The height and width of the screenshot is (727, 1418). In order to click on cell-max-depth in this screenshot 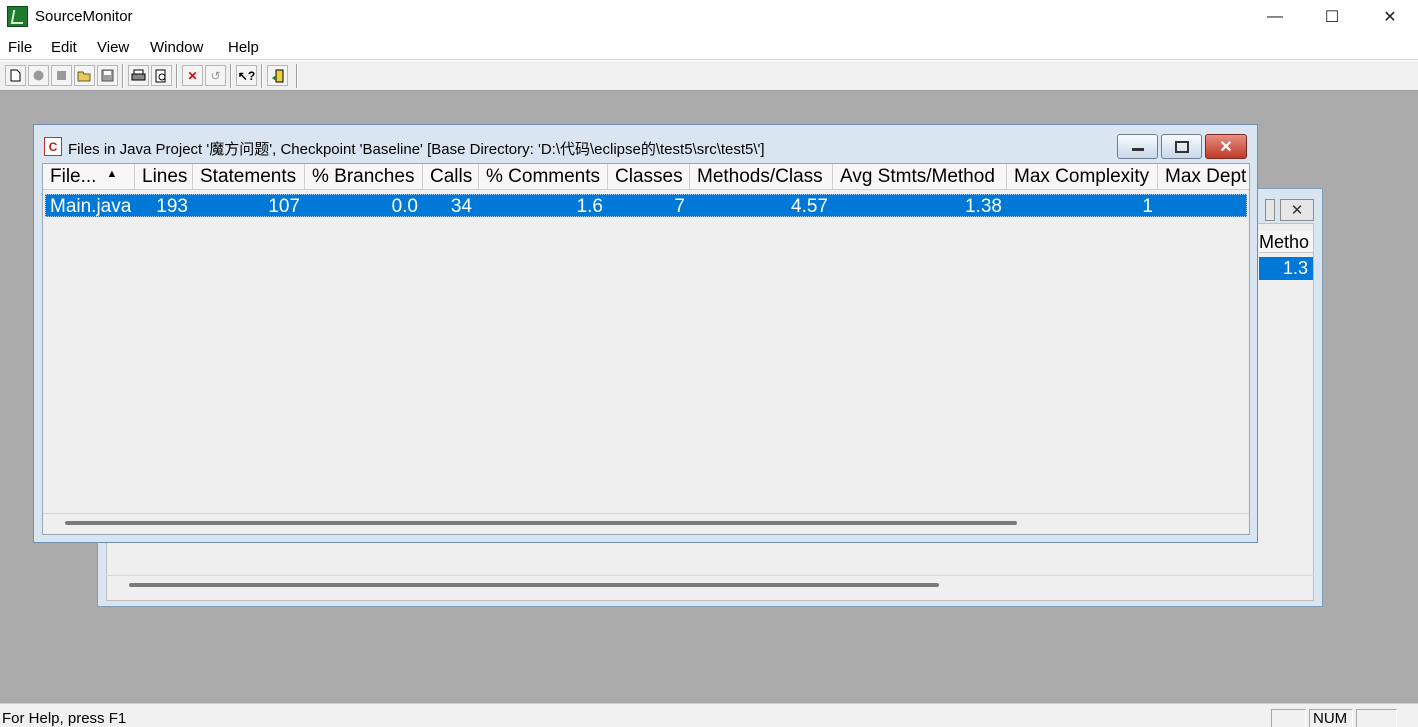, I will do `click(1203, 195)`.